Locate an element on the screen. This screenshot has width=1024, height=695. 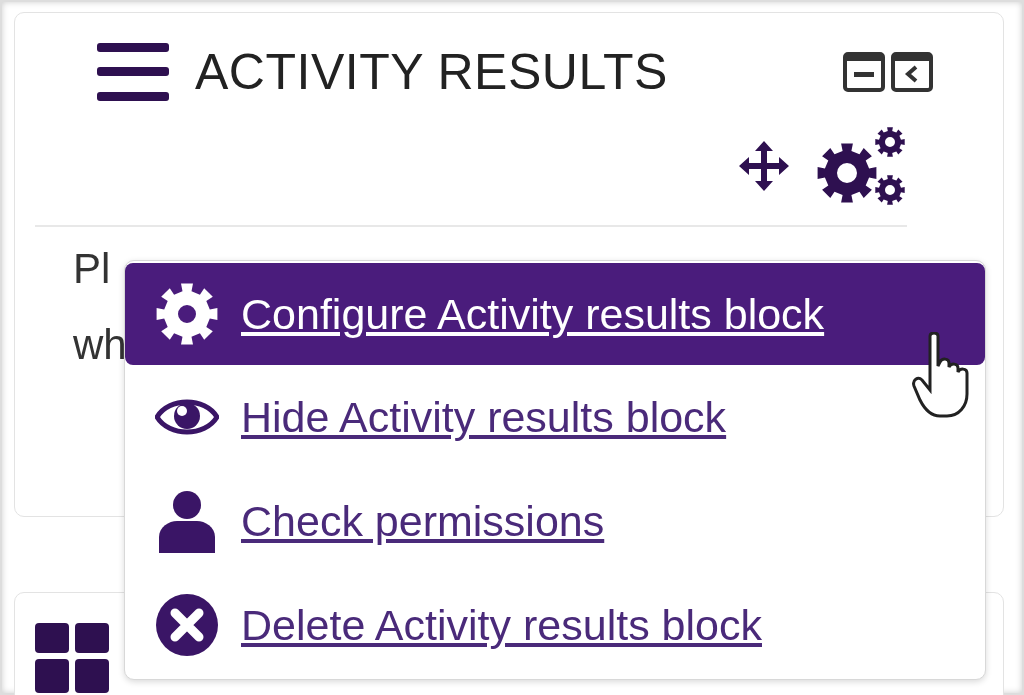
move-icon is located at coordinates (764, 166).